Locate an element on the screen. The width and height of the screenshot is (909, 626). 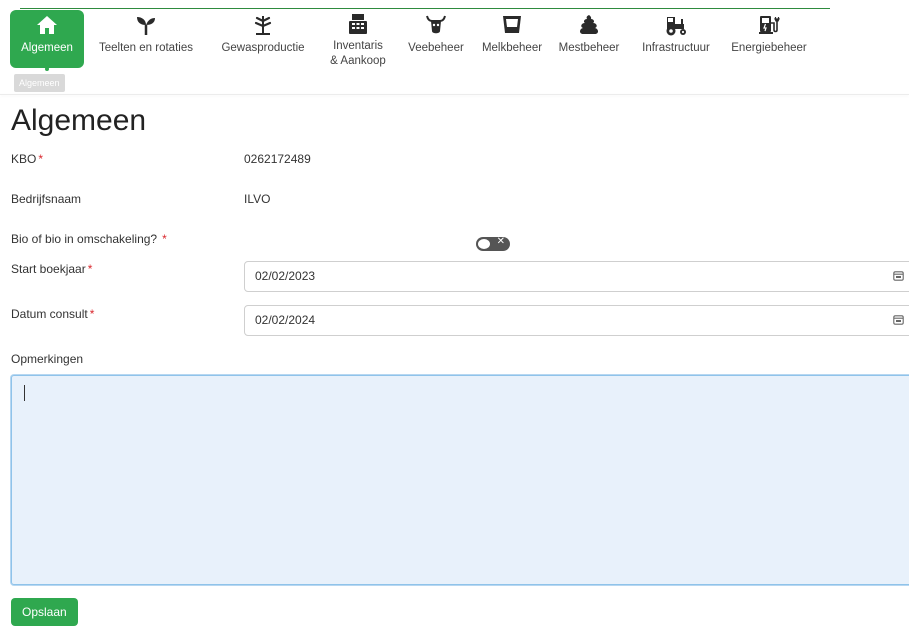
nav-item-melkbeheer: Melkbeheer is located at coordinates (512, 39).